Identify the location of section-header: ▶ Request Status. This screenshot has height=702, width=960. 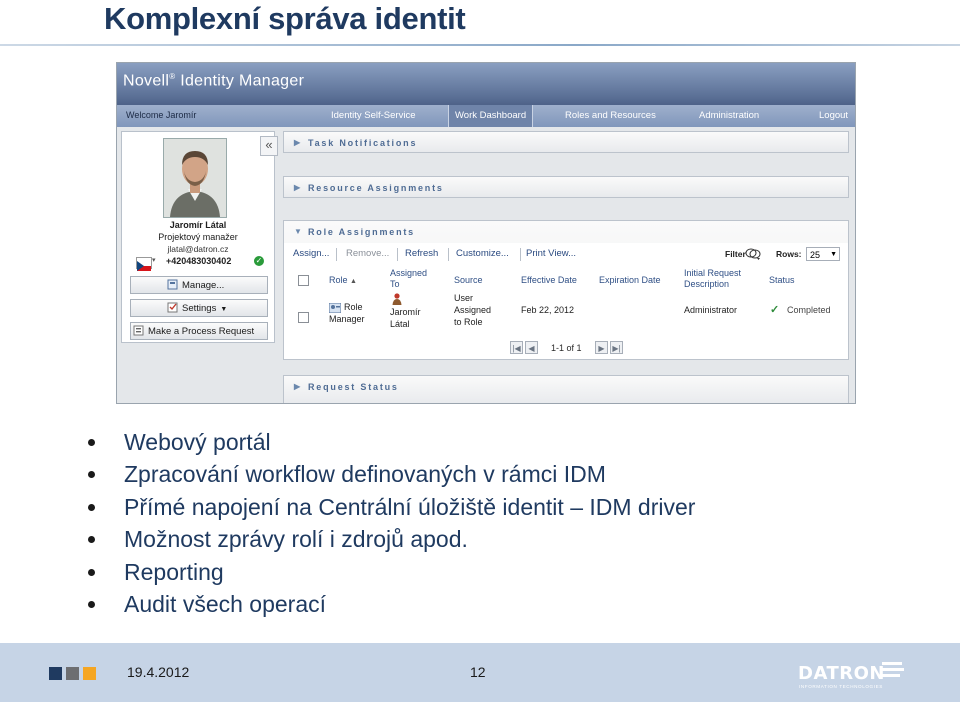
(566, 387).